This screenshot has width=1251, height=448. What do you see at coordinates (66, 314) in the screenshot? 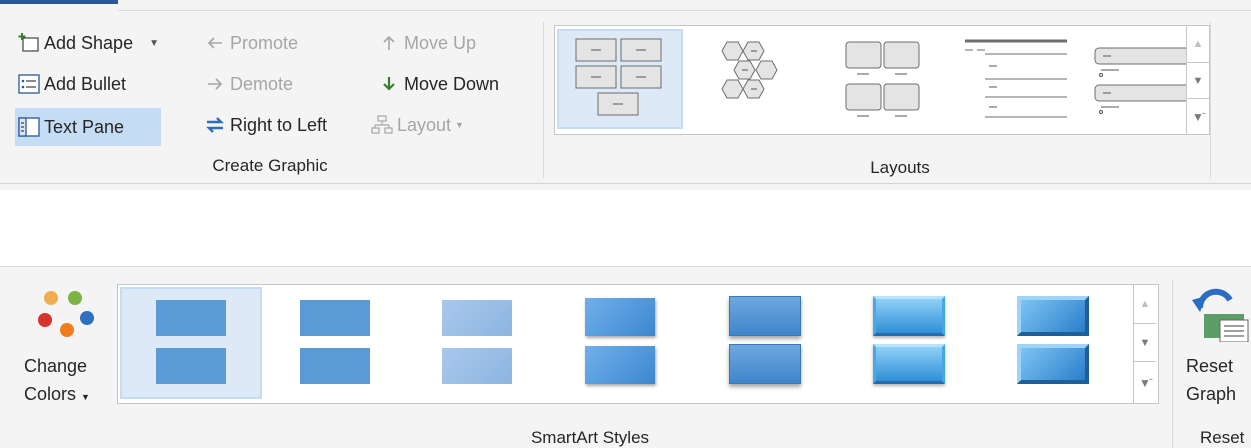
I see `color-dots-icon` at bounding box center [66, 314].